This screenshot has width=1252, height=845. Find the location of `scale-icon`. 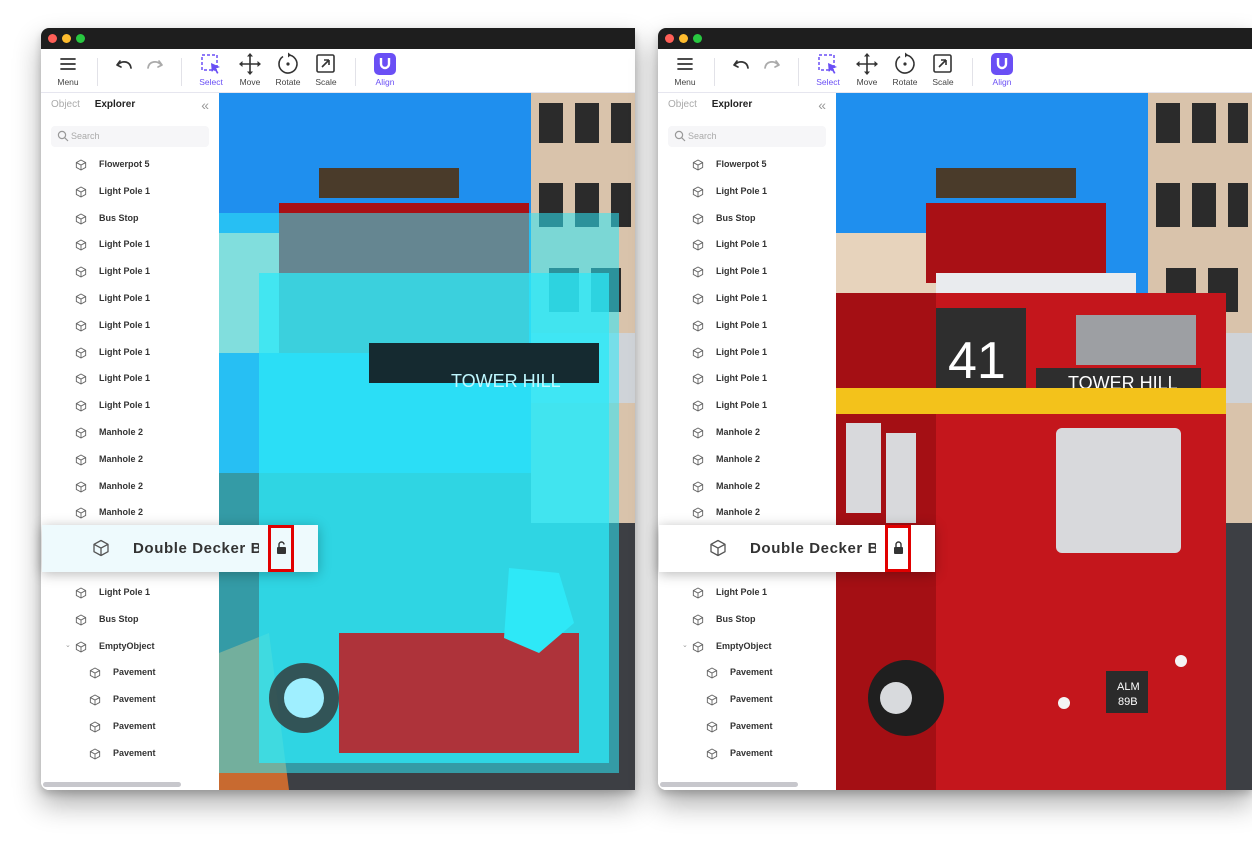

scale-icon is located at coordinates (942, 63).